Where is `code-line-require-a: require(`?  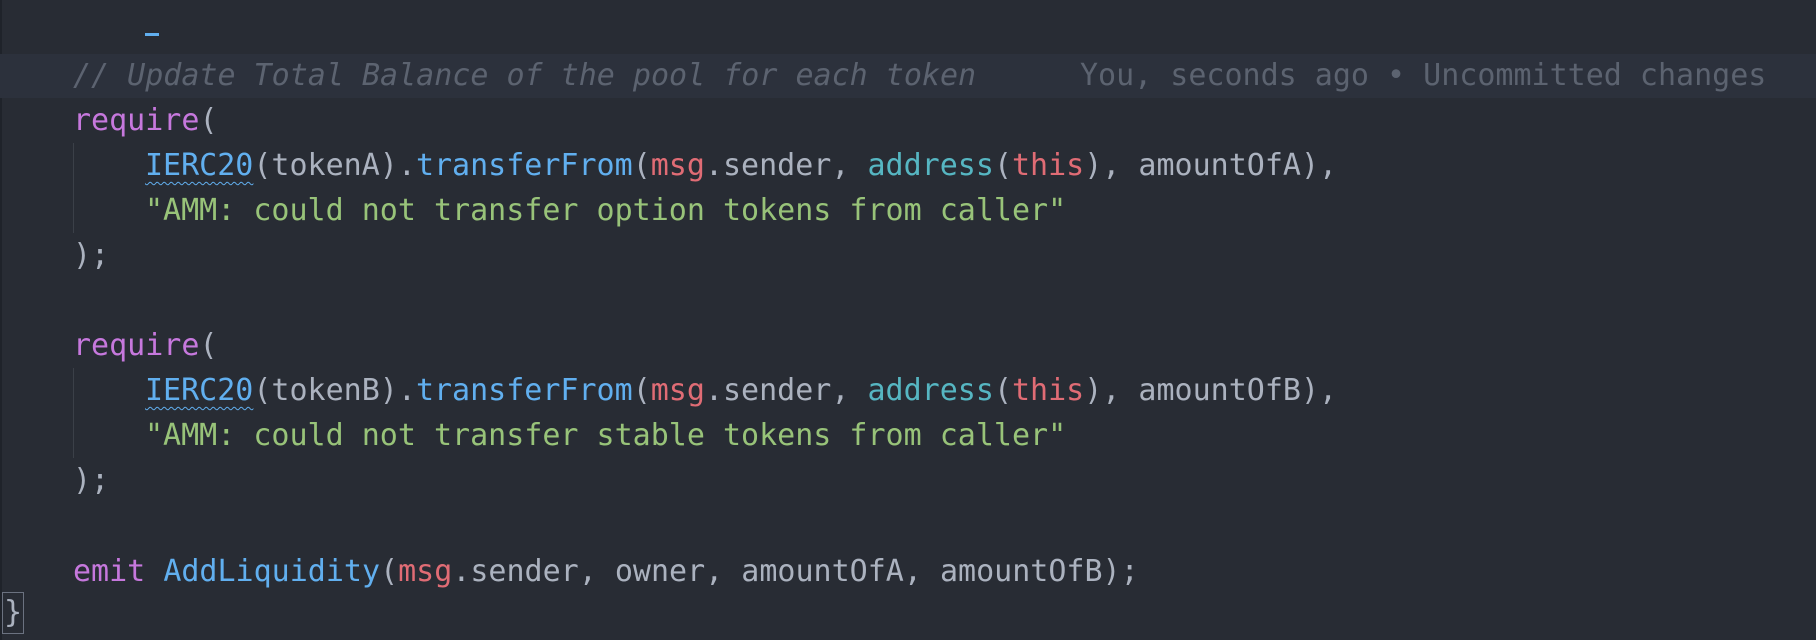
code-line-require-a: require( is located at coordinates (109, 121).